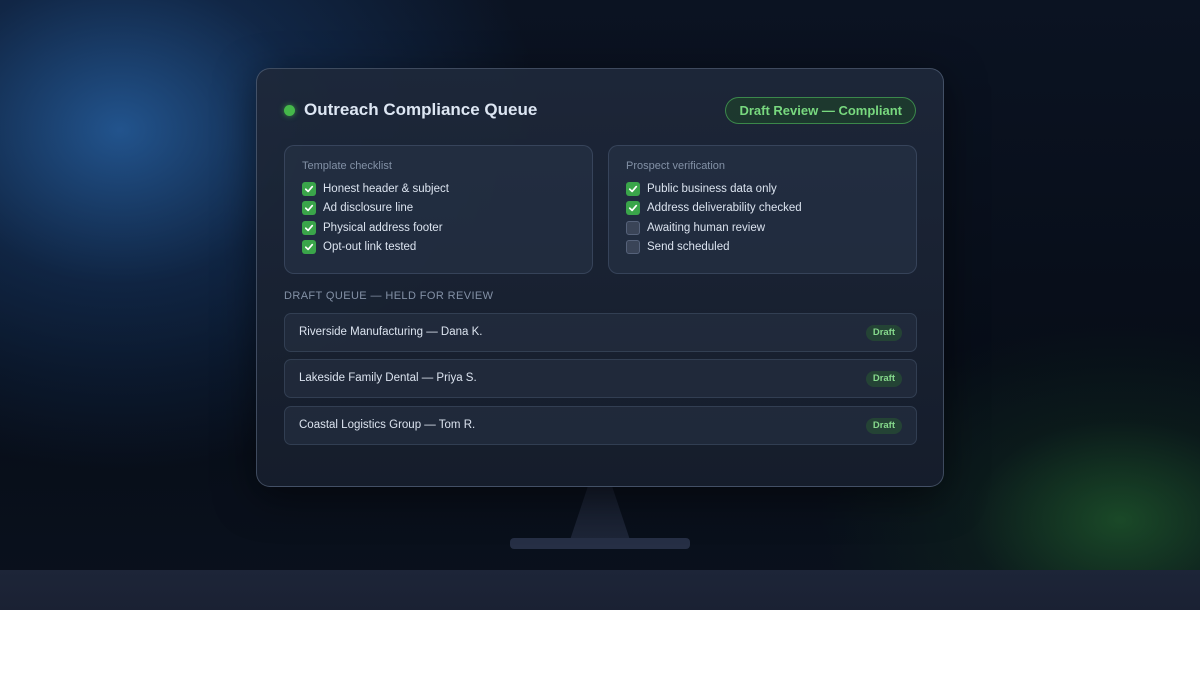 This screenshot has width=1200, height=675. I want to click on card-title: Prospect verification, so click(676, 166).